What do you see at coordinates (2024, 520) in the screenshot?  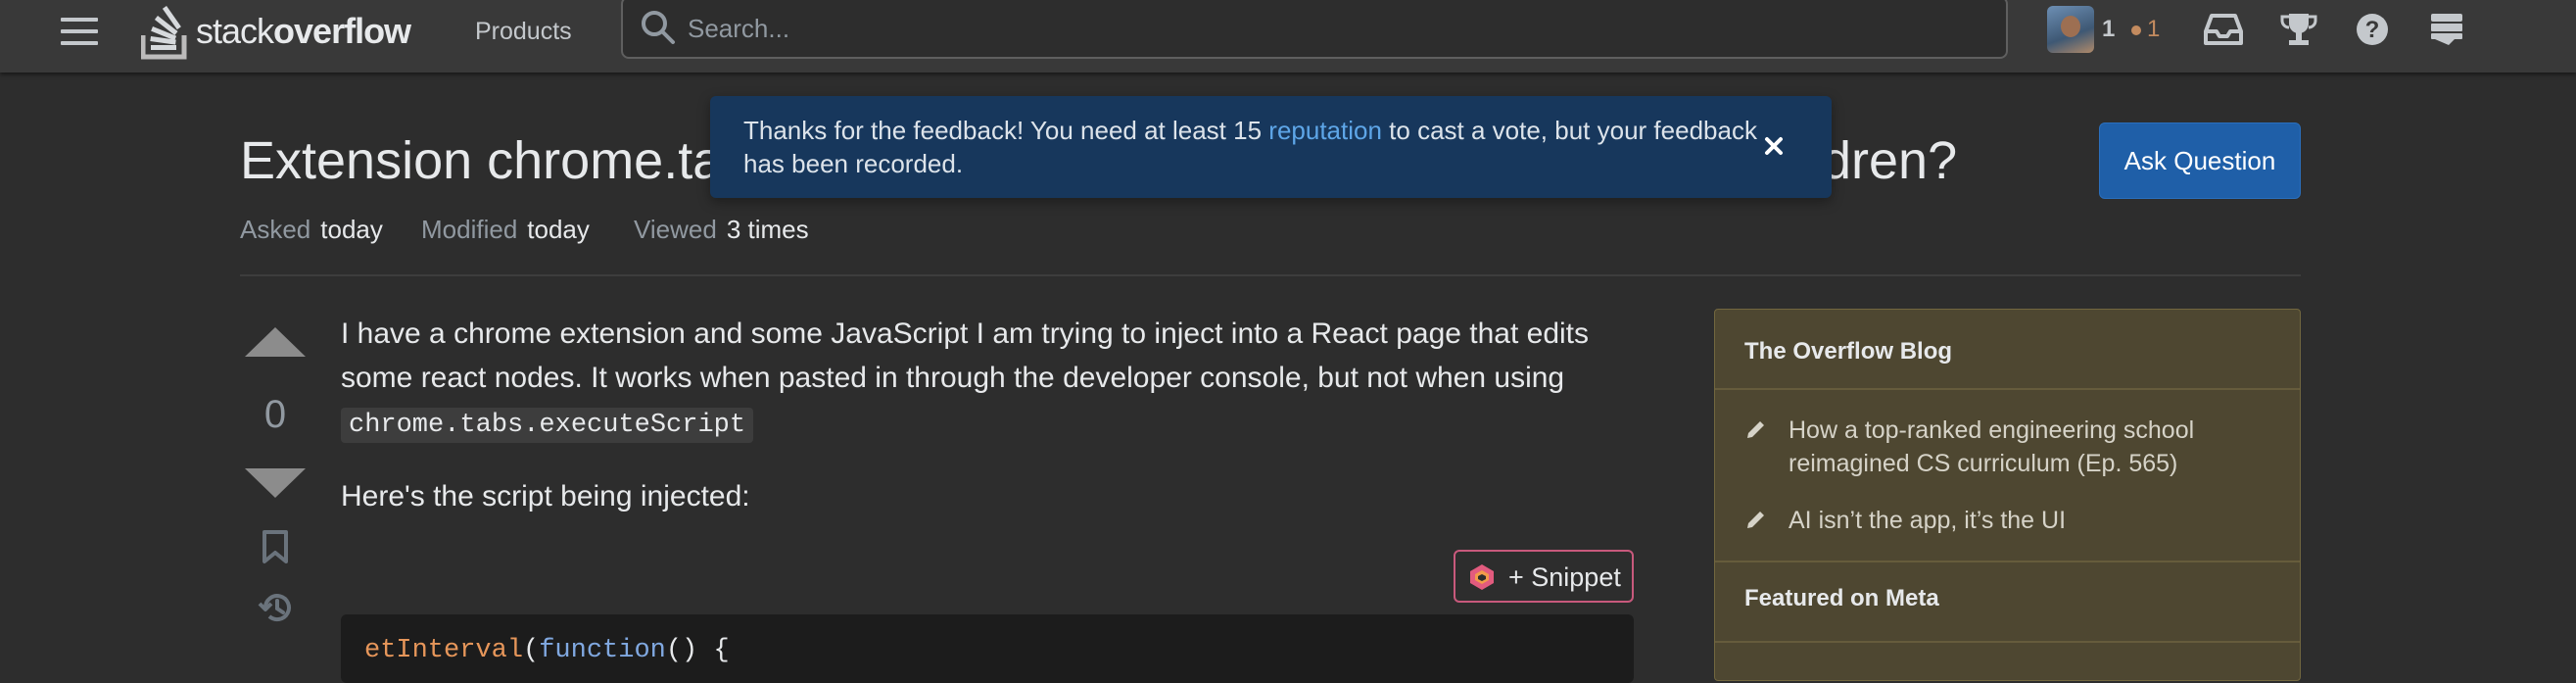 I see `blog-item-link: AI isn’t the app, it’s the UI` at bounding box center [2024, 520].